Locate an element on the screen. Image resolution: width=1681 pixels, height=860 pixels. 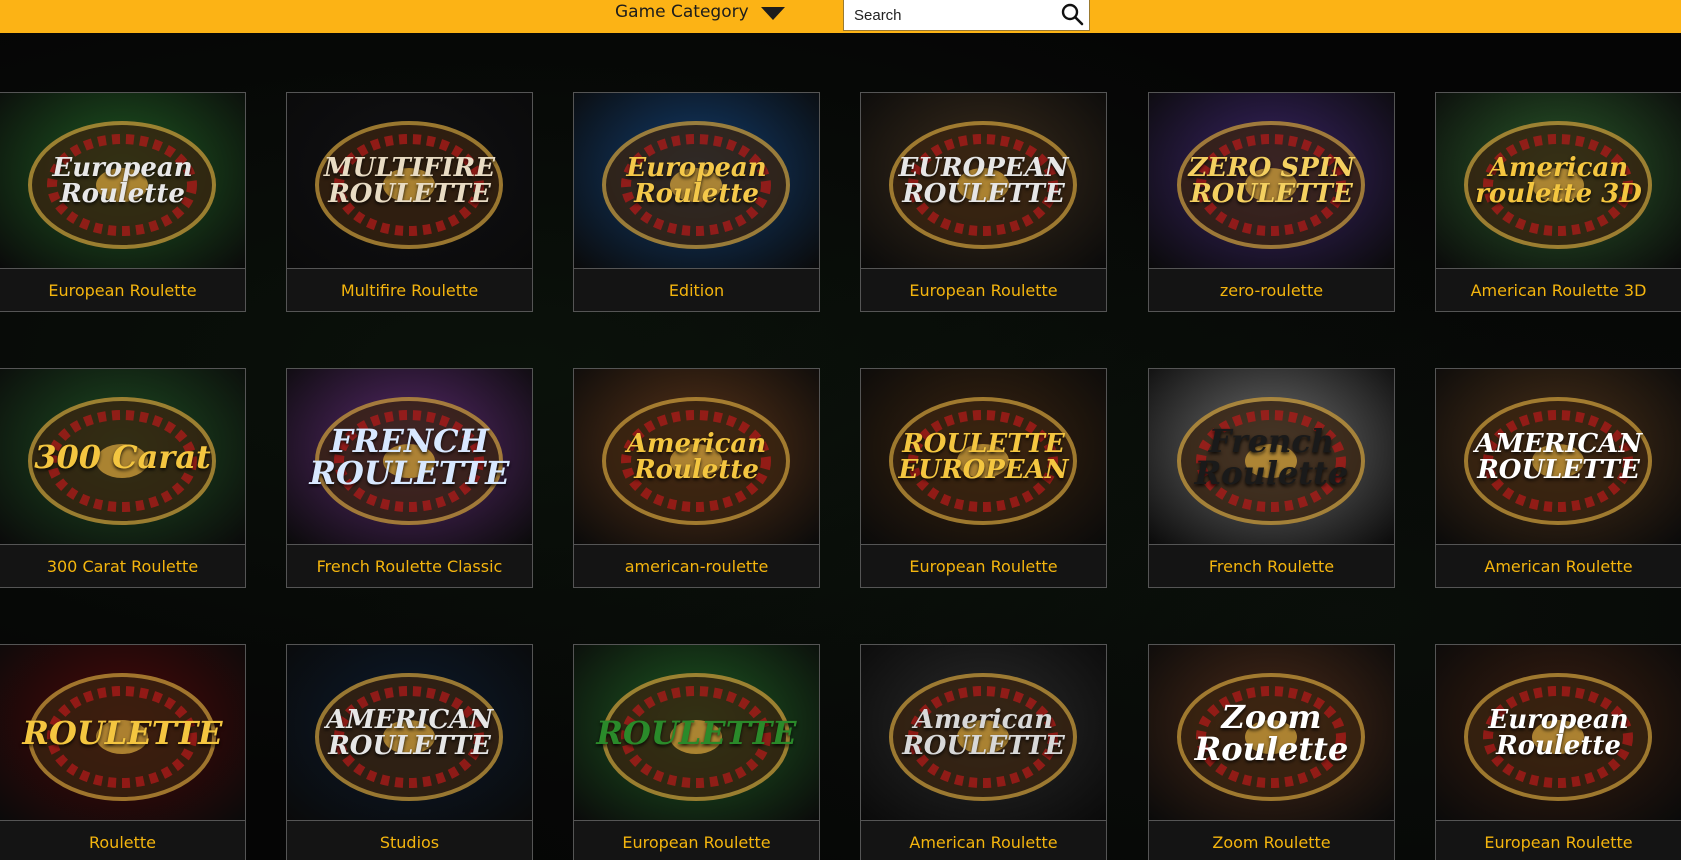
game-category-label: Game Category is located at coordinates (682, 12).